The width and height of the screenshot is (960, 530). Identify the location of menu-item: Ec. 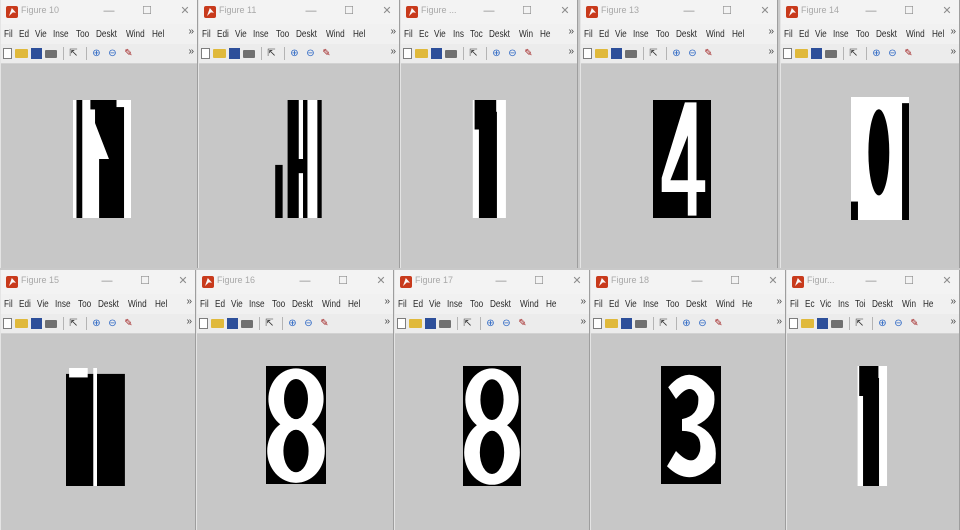
(812, 304).